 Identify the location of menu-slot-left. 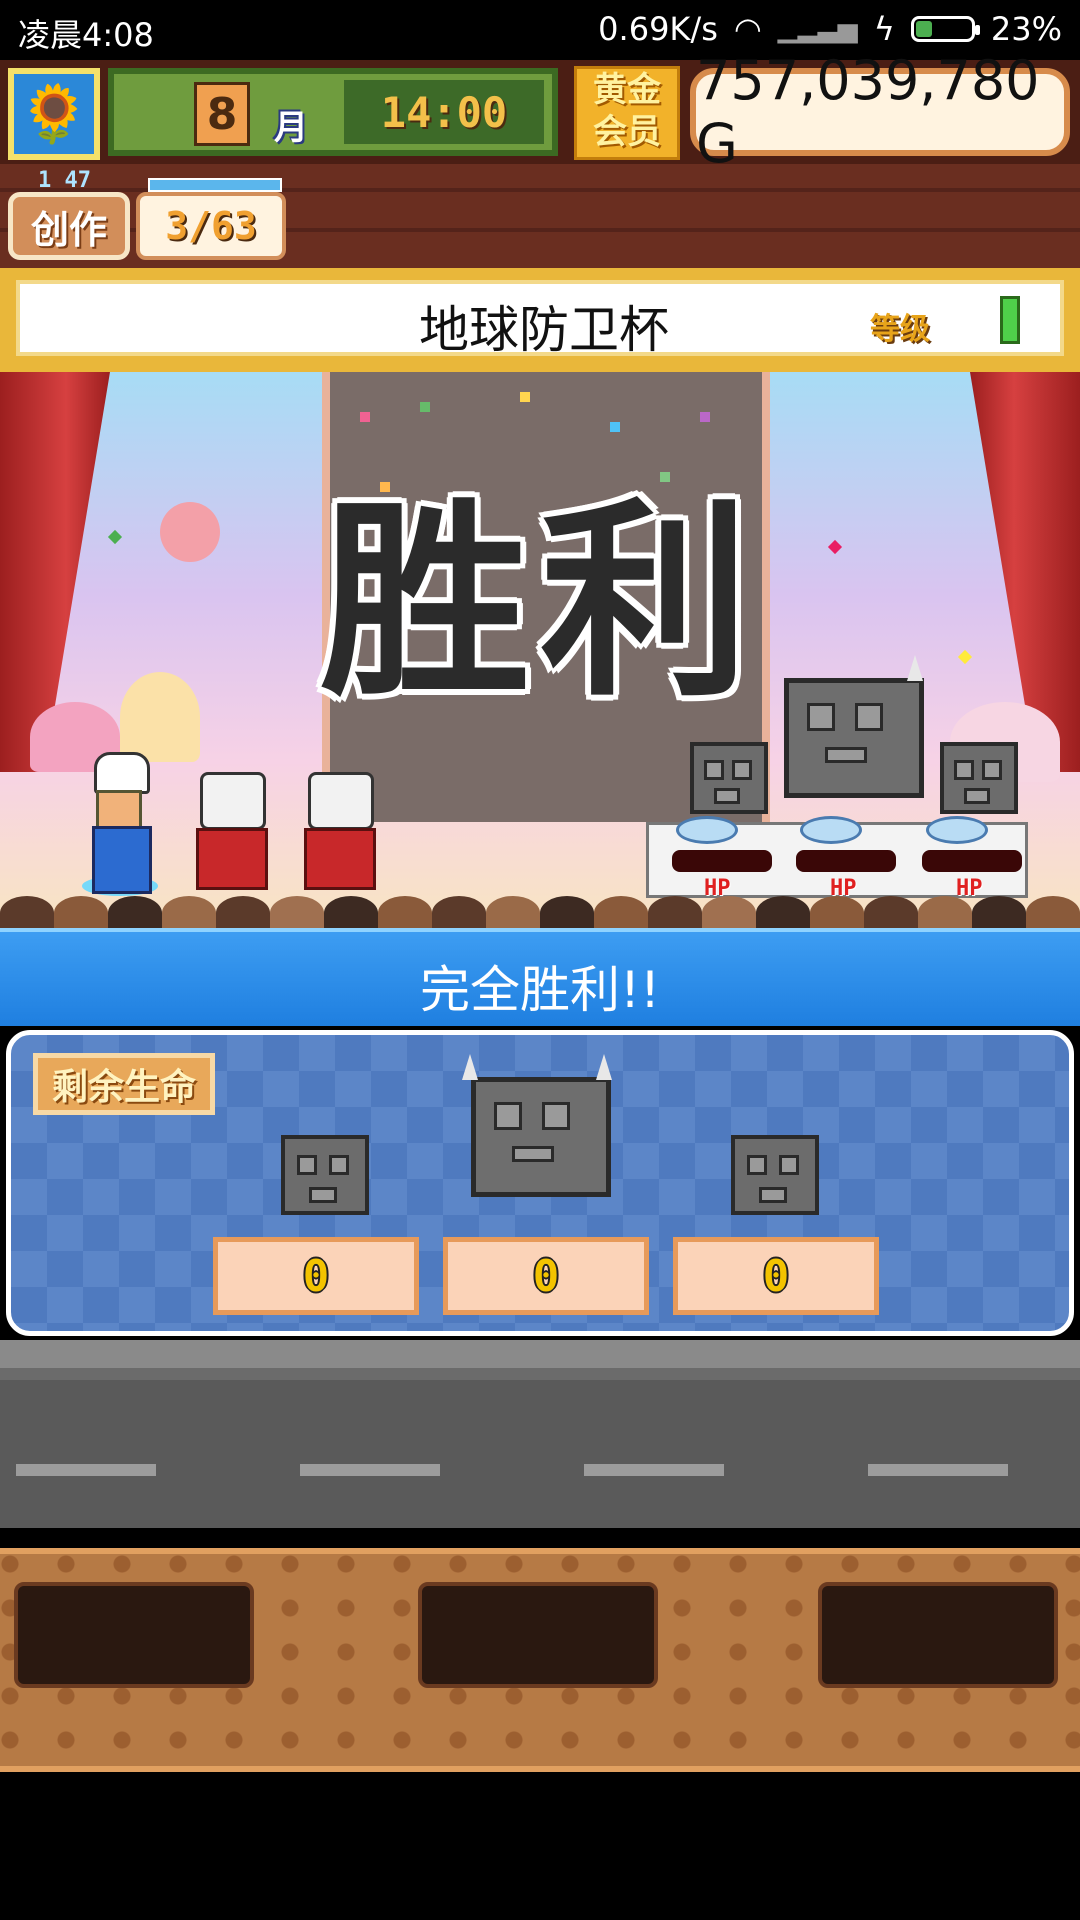
(134, 1635).